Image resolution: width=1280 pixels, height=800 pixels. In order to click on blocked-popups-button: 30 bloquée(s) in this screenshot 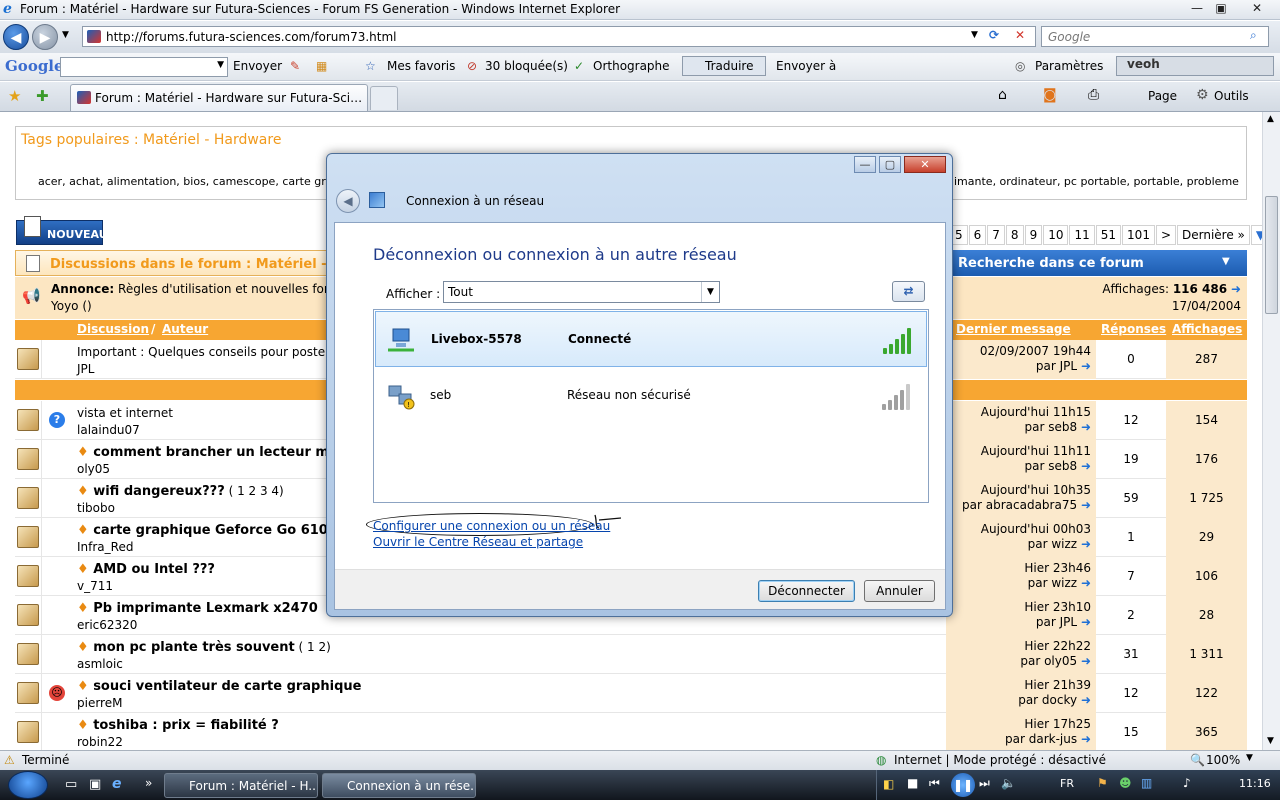, I will do `click(526, 66)`.